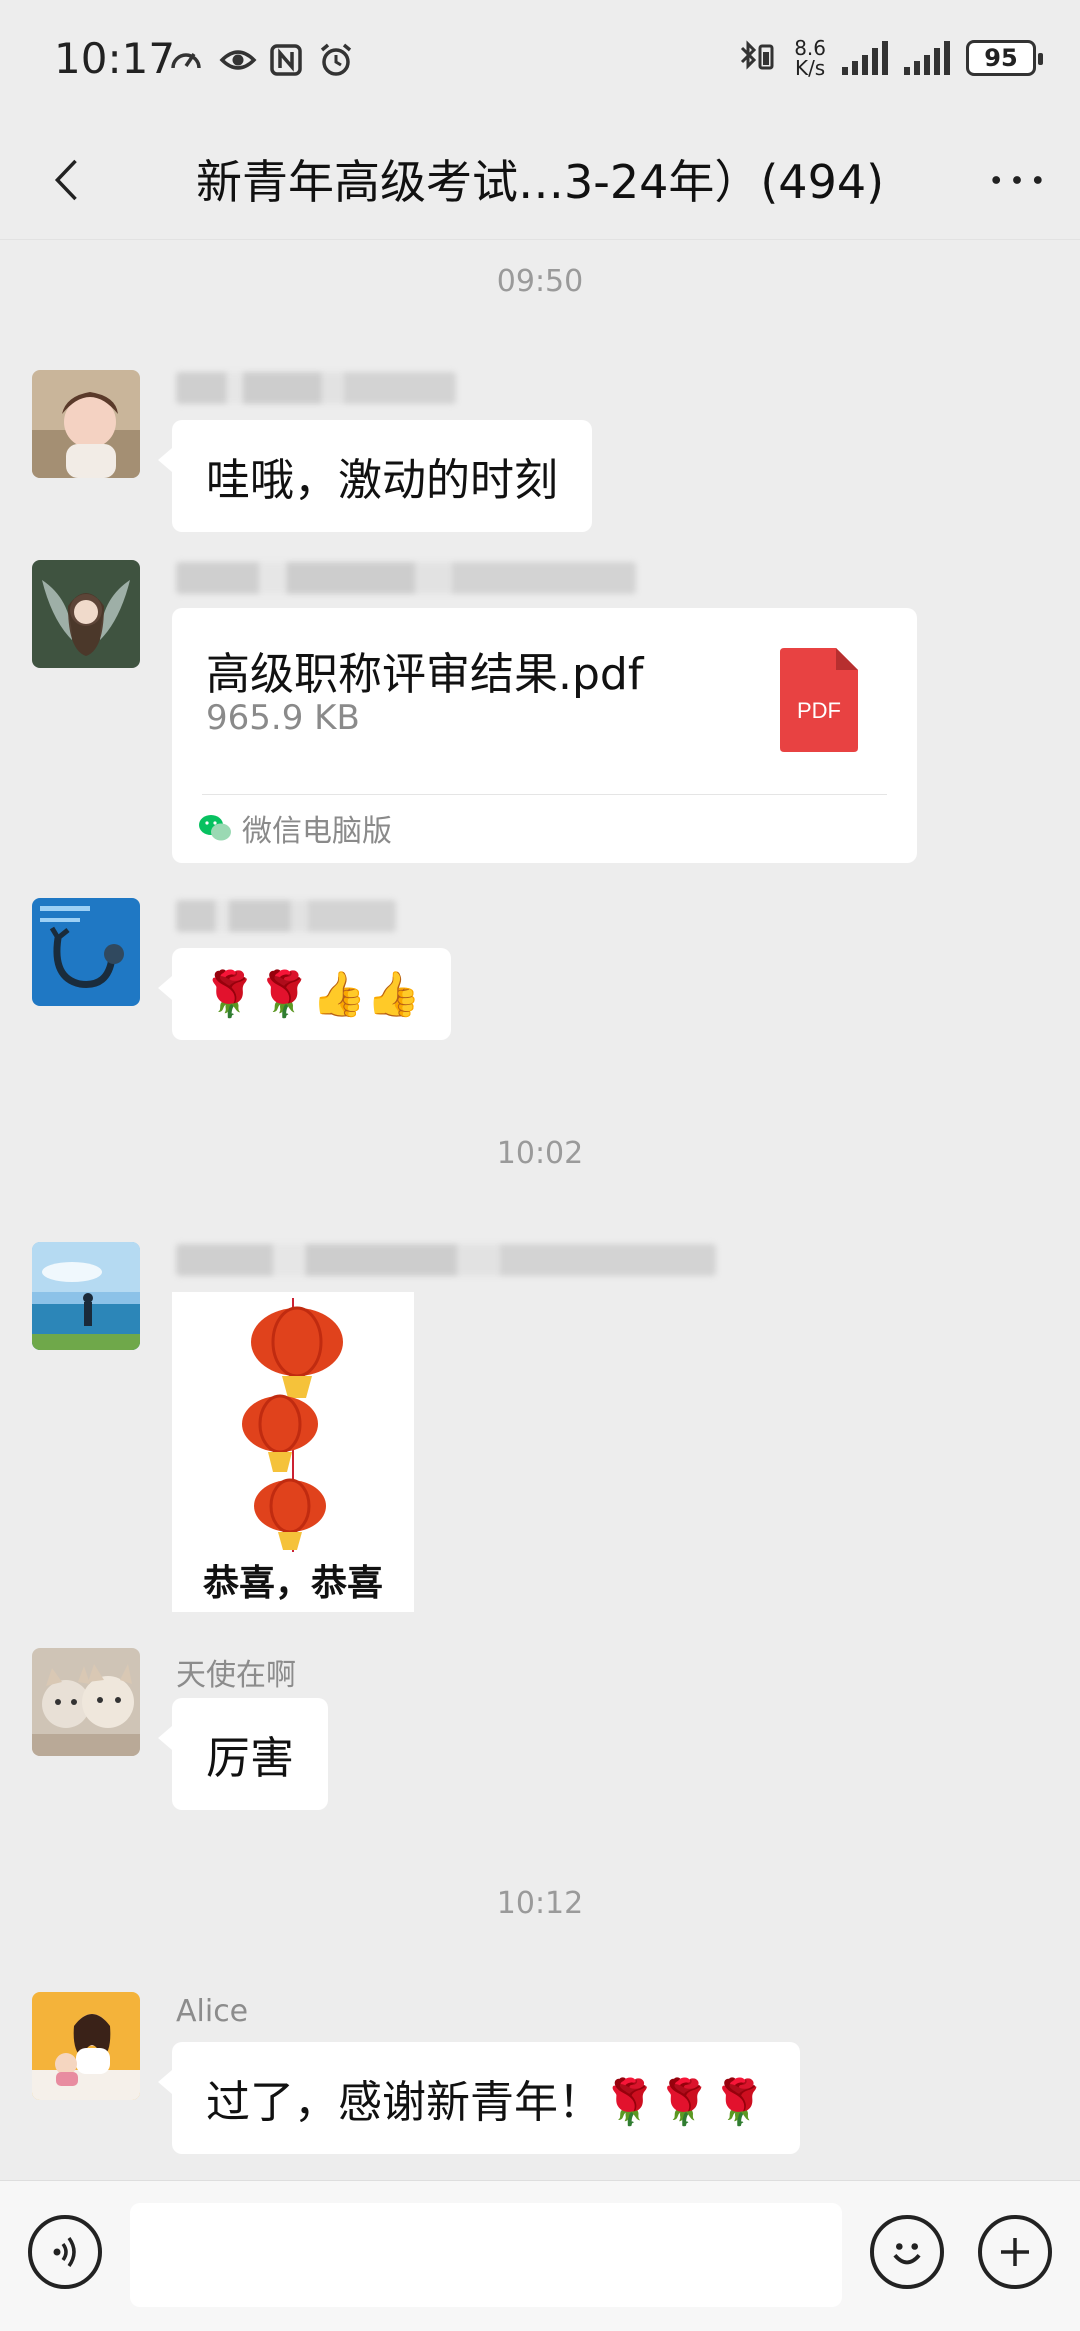 This screenshot has height=2331, width=1080. What do you see at coordinates (819, 710) in the screenshot?
I see `svg-text: PDF` at bounding box center [819, 710].